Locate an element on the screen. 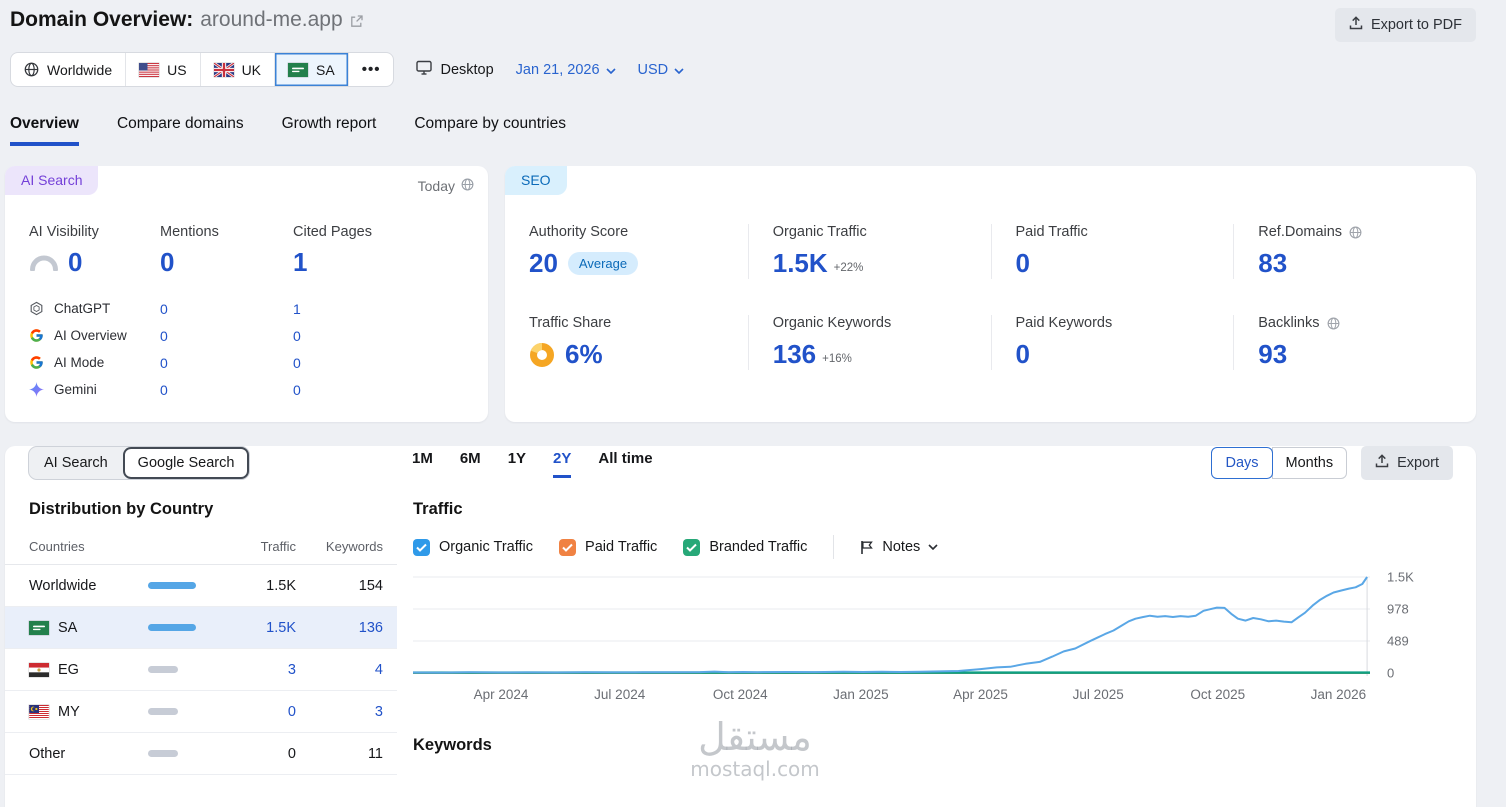 This screenshot has height=807, width=1506. metric-label: Traffic Share is located at coordinates (629, 323).